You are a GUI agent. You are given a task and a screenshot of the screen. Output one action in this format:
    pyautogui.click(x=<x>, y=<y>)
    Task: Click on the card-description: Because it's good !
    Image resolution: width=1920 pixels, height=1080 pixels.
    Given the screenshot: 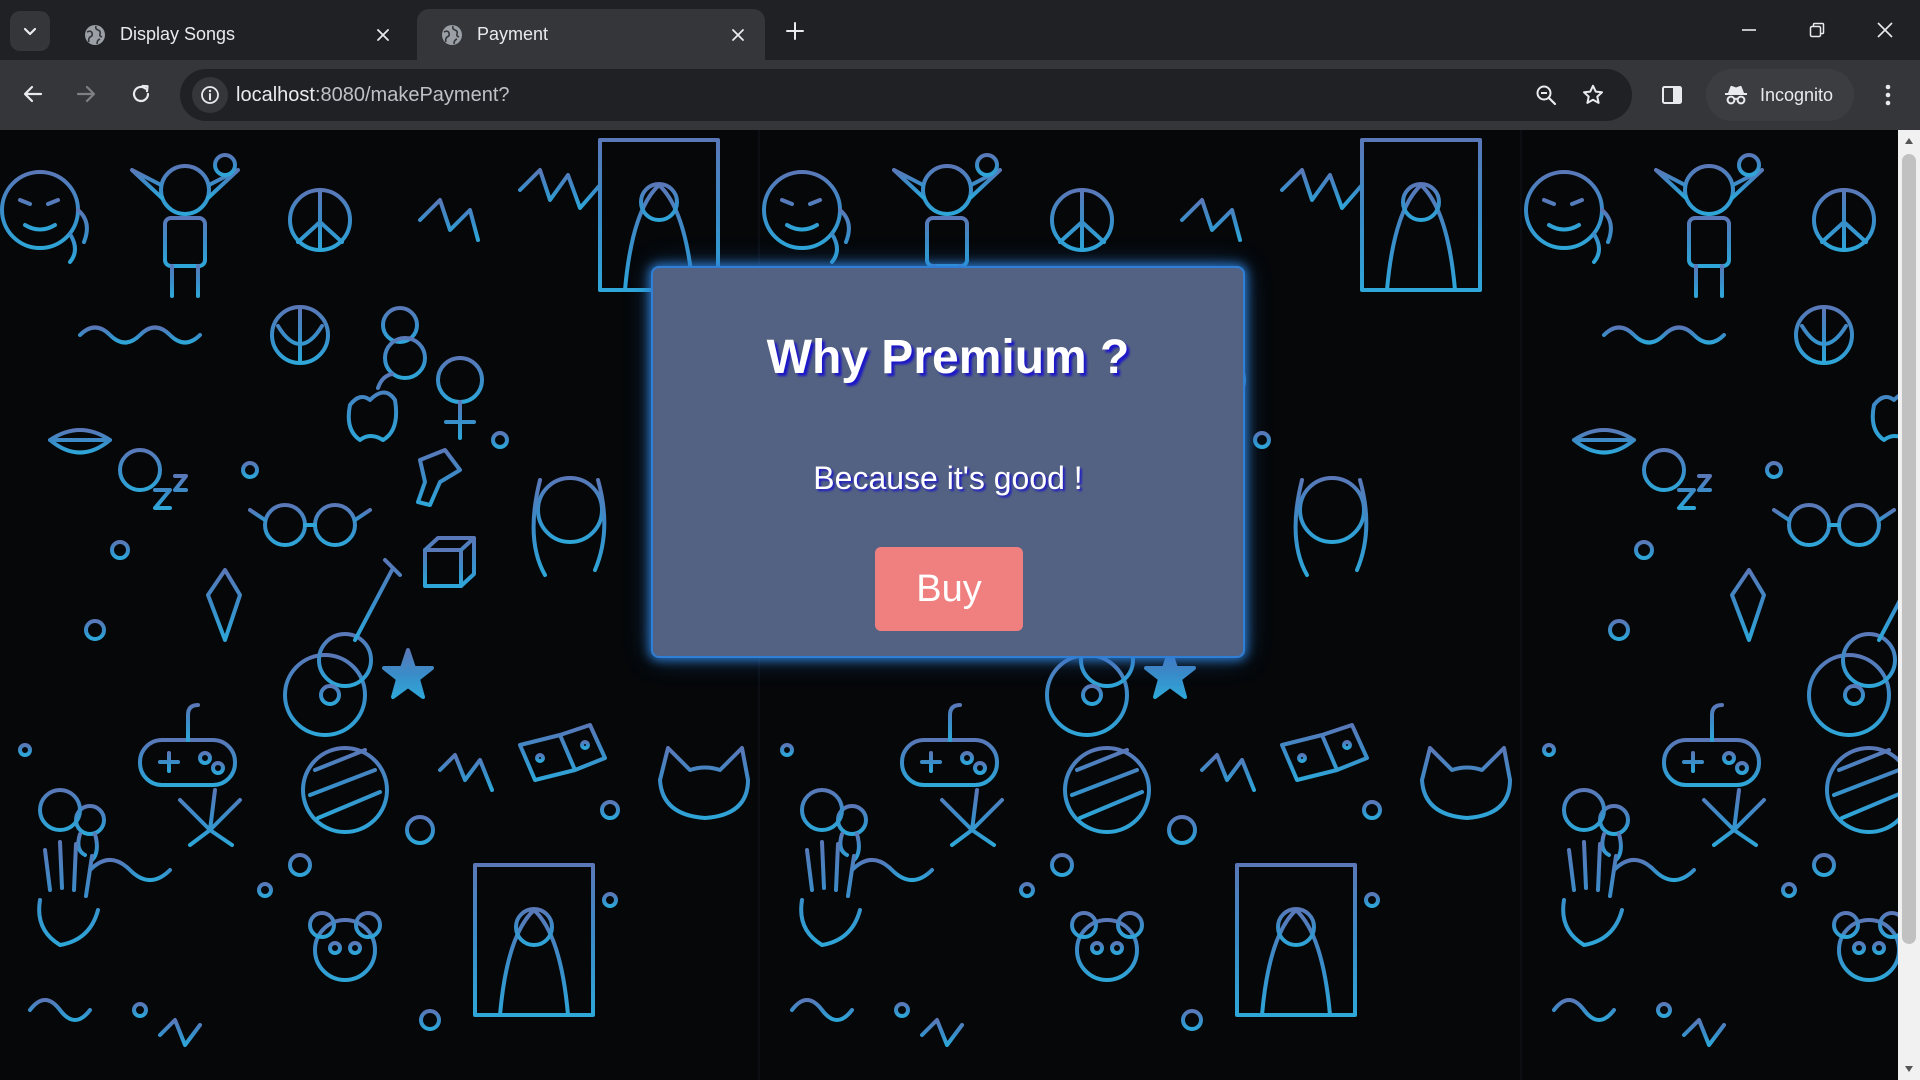 What is the action you would take?
    pyautogui.click(x=948, y=478)
    